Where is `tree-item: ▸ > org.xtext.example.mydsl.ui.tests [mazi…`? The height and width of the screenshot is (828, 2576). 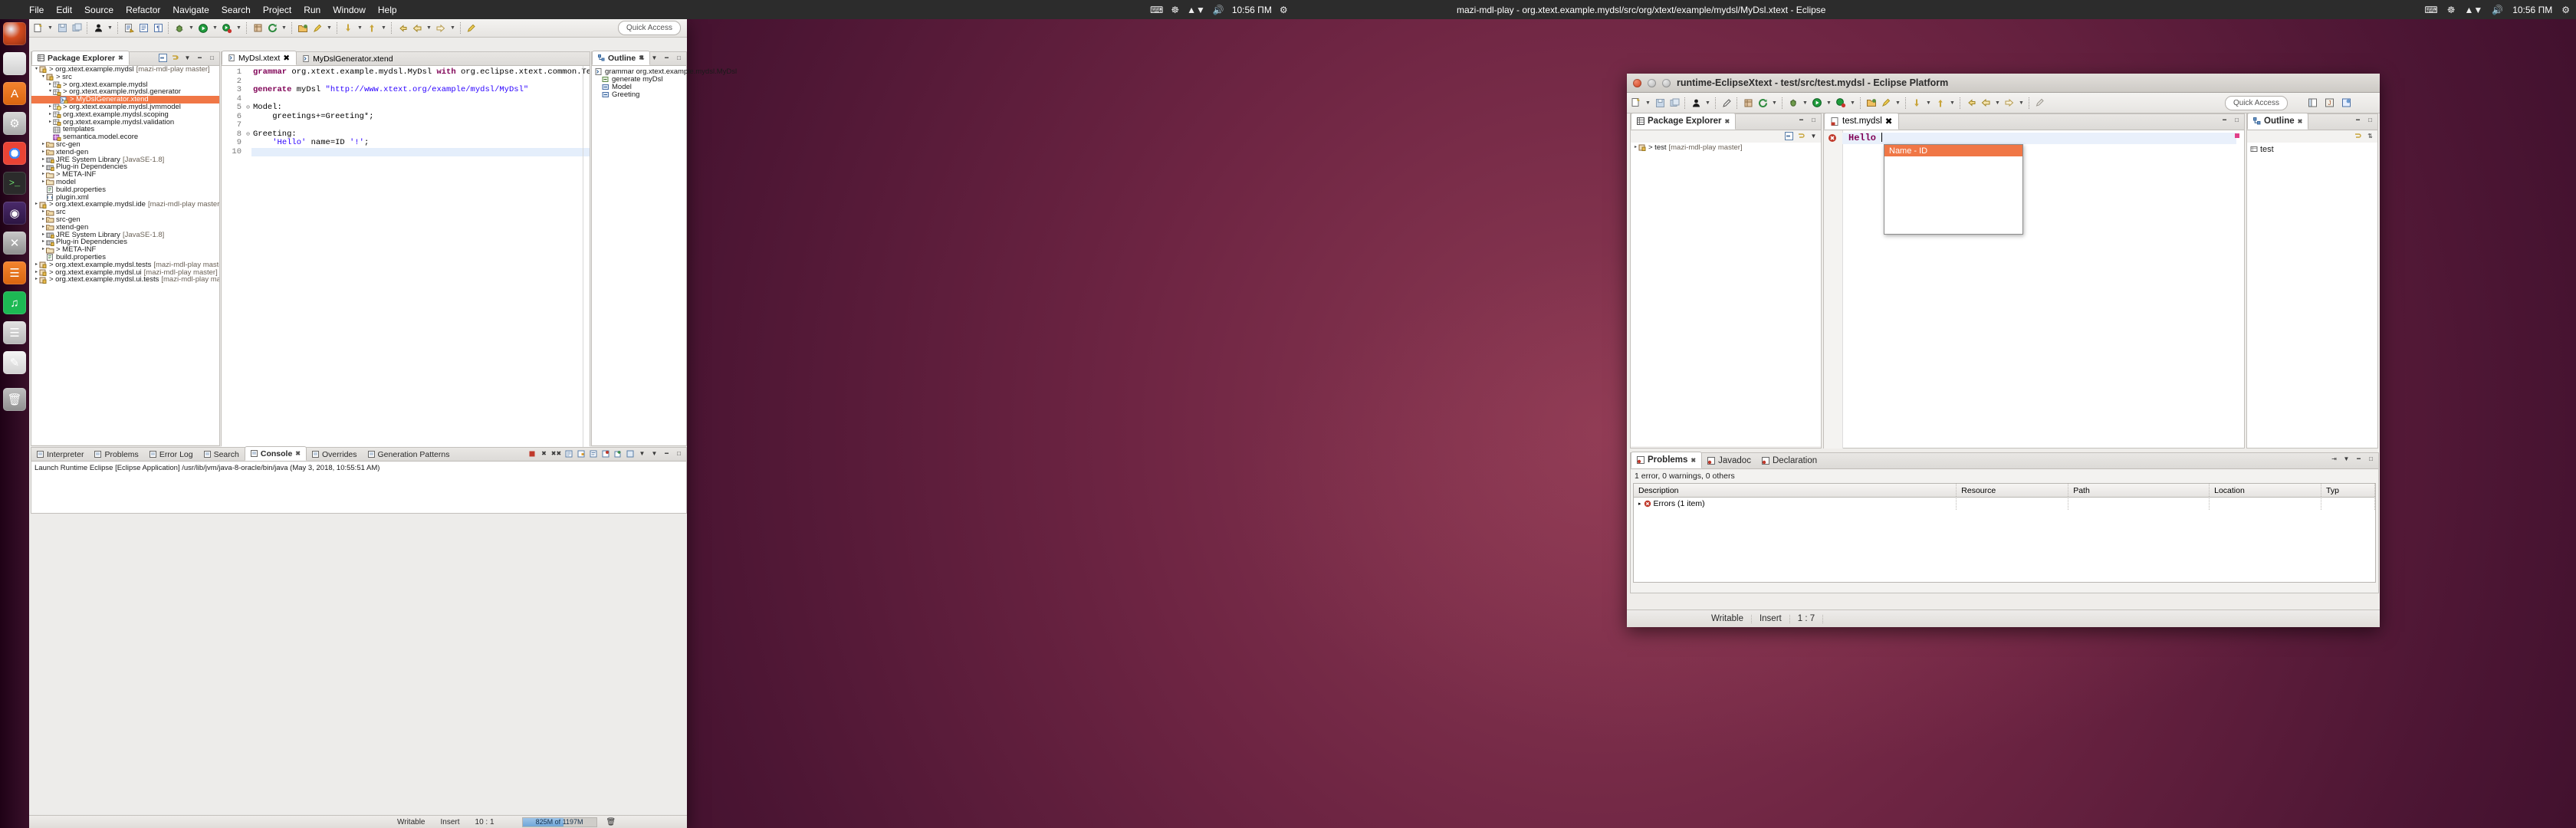
tree-item: ▸ > org.xtext.example.mydsl.ui.tests [mazi… is located at coordinates (125, 280).